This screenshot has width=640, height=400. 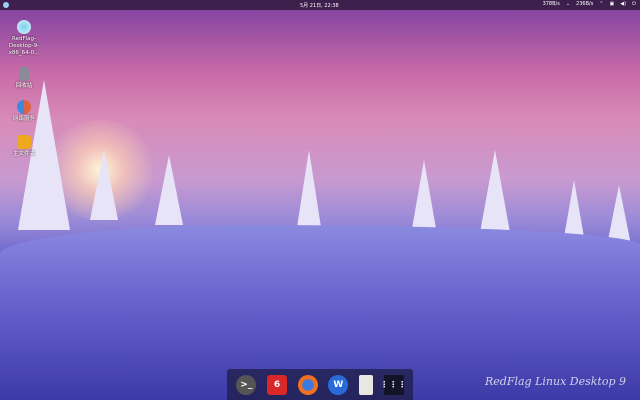 What do you see at coordinates (24, 142) in the screenshot?
I see `folder-icon` at bounding box center [24, 142].